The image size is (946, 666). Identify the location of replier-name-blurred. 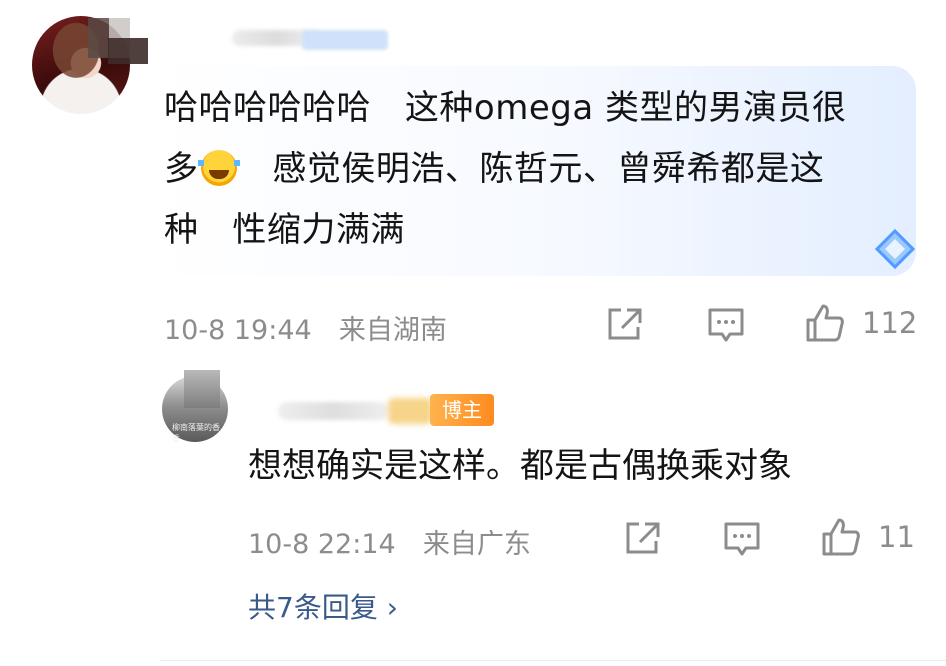
(333, 411).